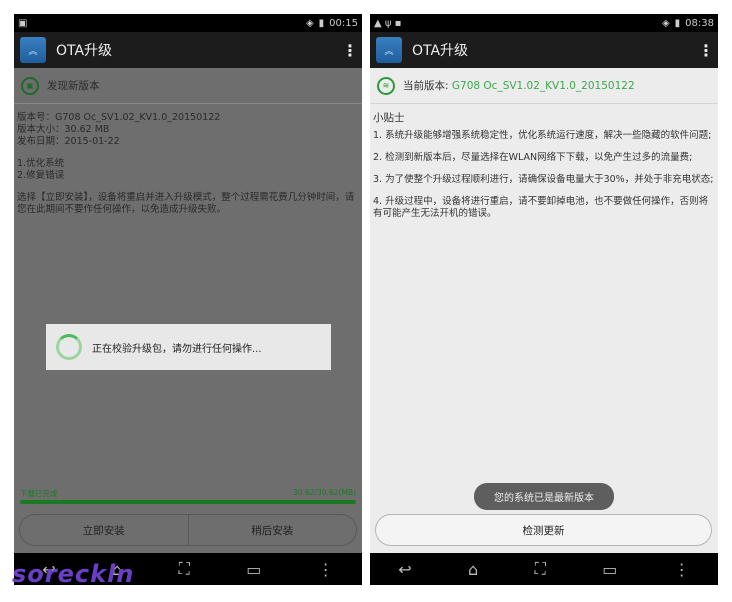 The height and width of the screenshot is (602, 732). I want to click on version-number: 版本号：G708 Oc_SV1.02_KV1.0_20150122, so click(119, 117).